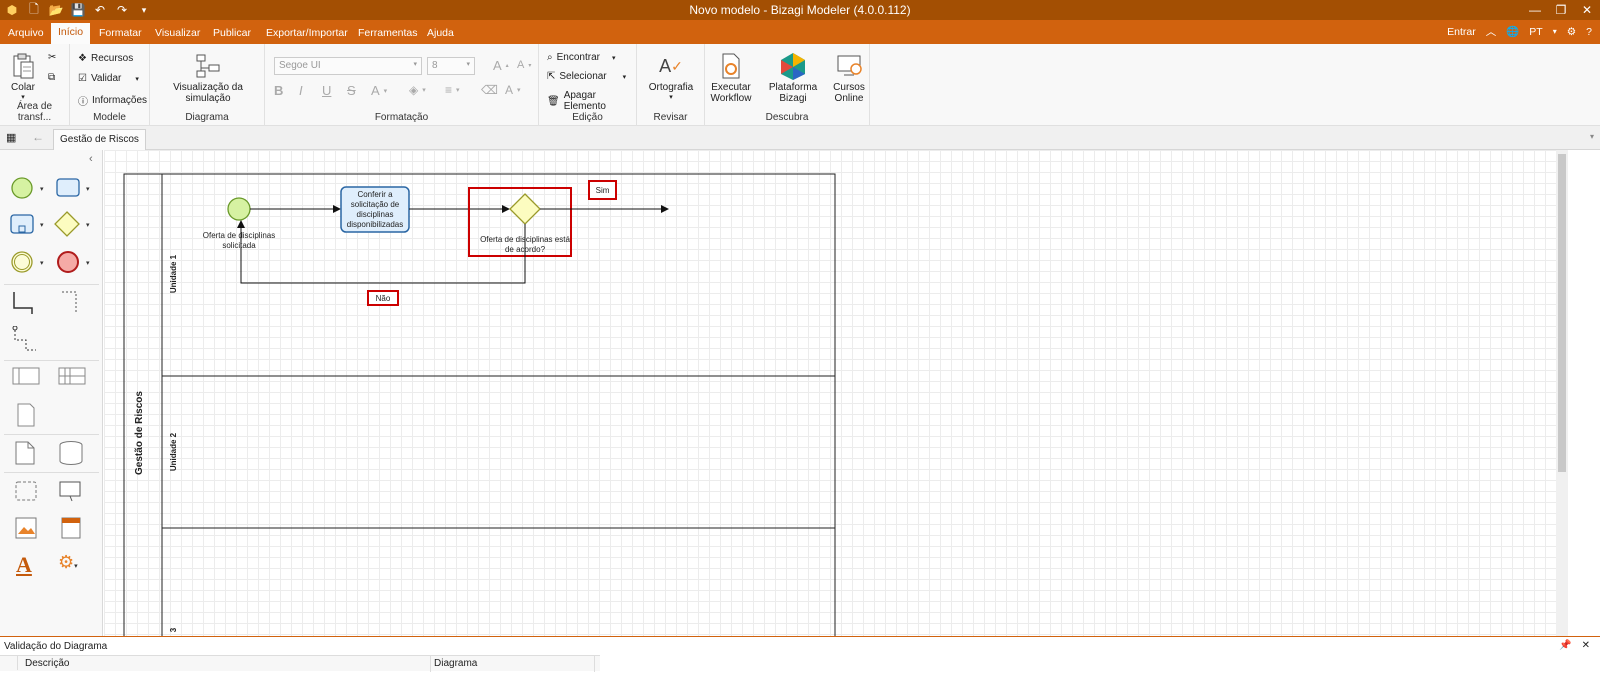 The height and width of the screenshot is (684, 1600). I want to click on association-tool-icon, so click(73, 303).